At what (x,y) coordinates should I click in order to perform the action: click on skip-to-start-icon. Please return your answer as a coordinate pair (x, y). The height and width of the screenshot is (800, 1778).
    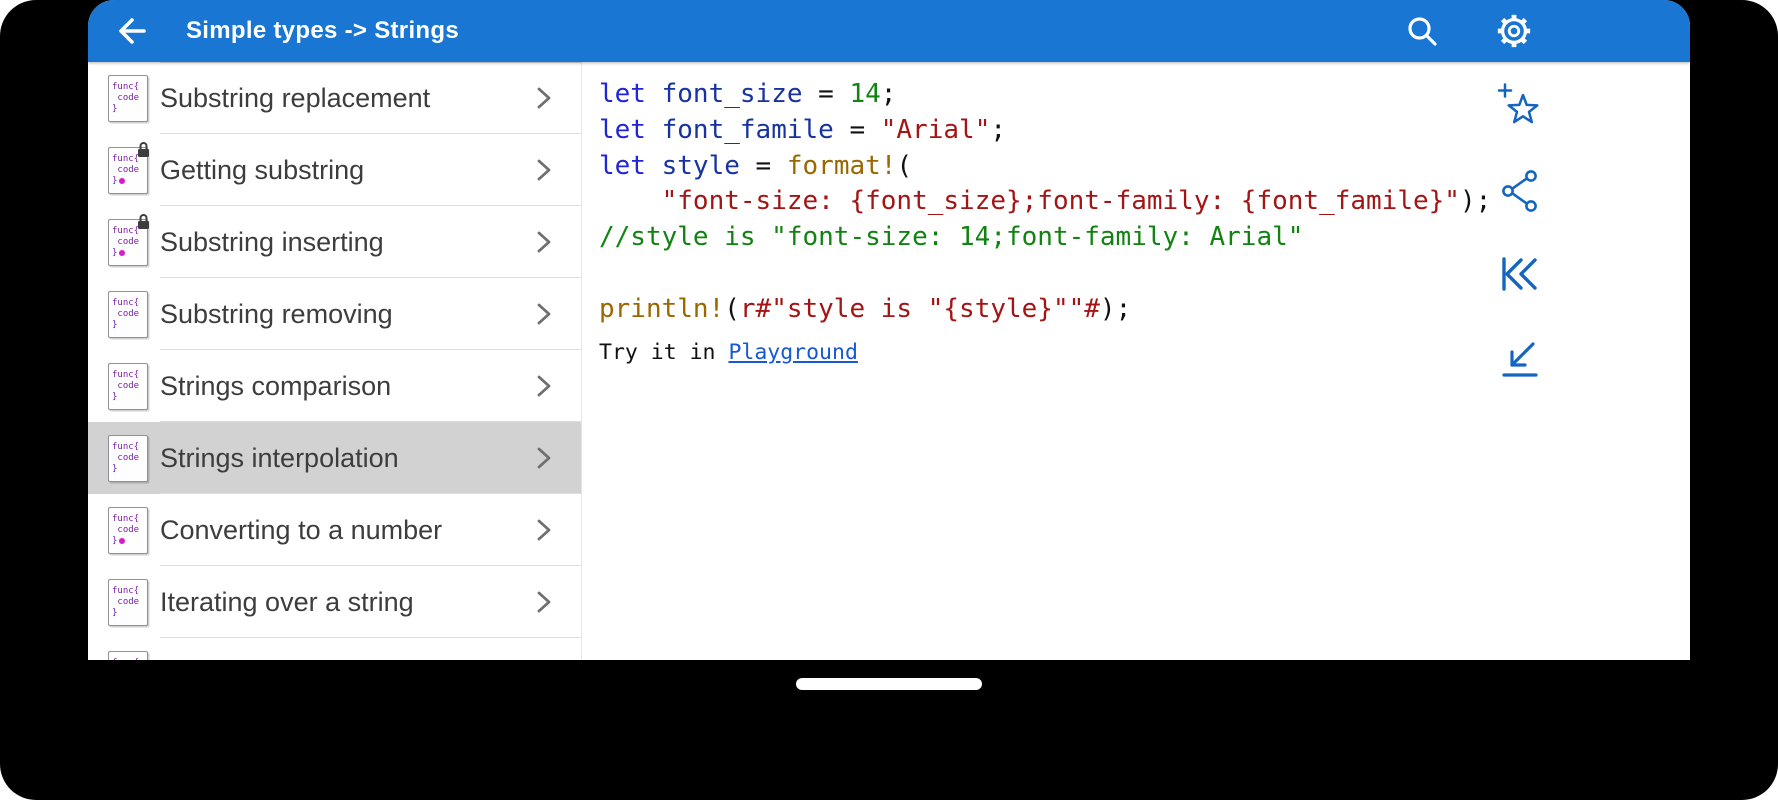
    Looking at the image, I should click on (1519, 274).